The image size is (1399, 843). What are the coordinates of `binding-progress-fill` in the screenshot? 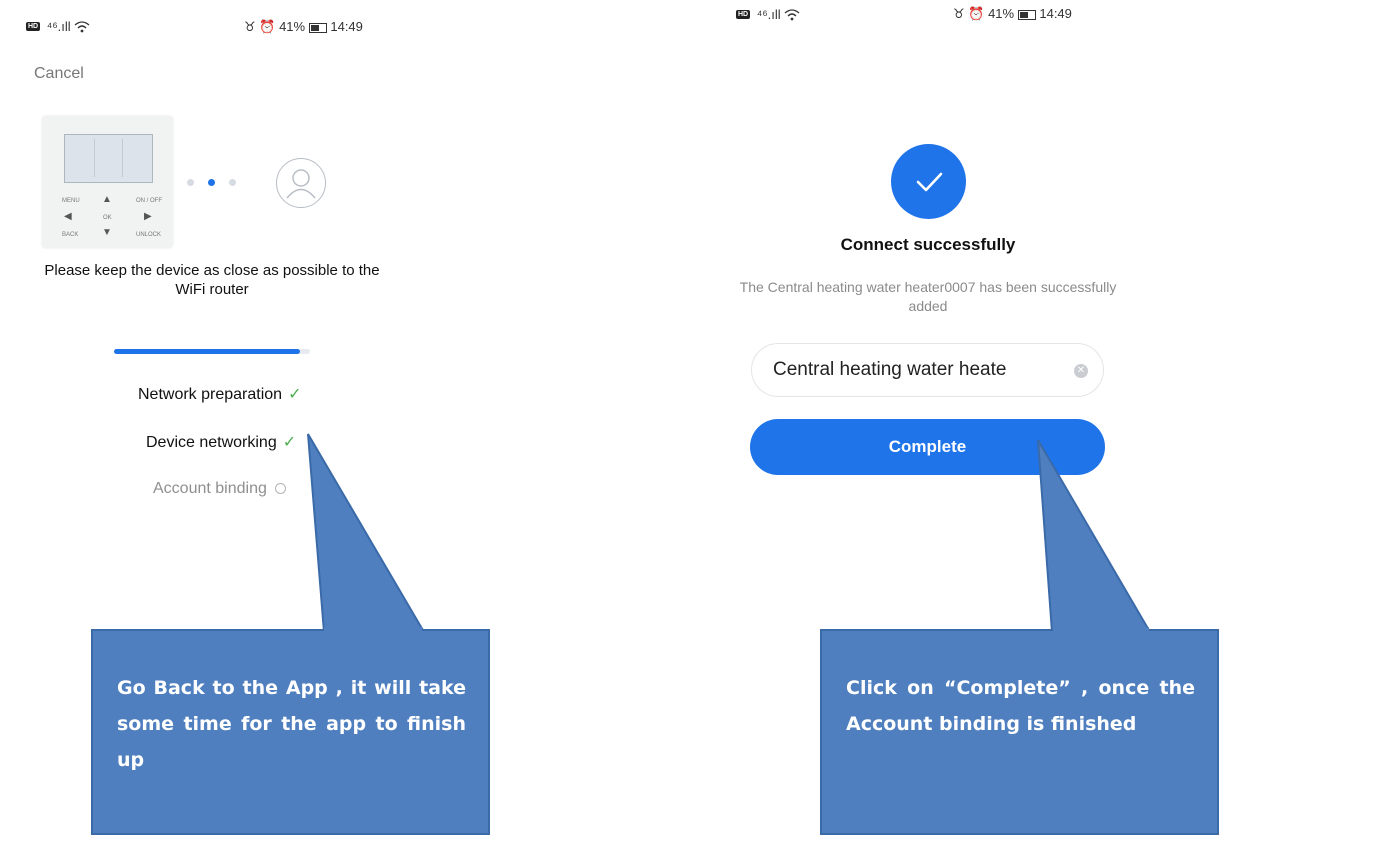 It's located at (207, 351).